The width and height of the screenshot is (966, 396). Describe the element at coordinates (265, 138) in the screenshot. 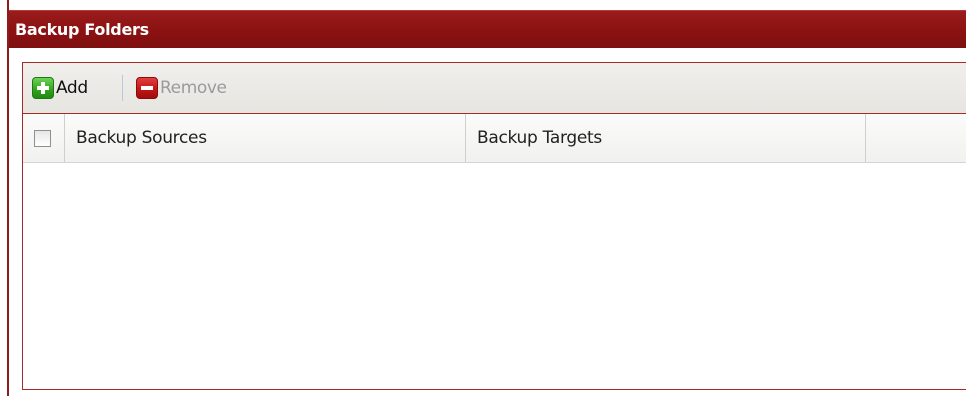

I see `column-header-backup-sources: Backup Sources` at that location.